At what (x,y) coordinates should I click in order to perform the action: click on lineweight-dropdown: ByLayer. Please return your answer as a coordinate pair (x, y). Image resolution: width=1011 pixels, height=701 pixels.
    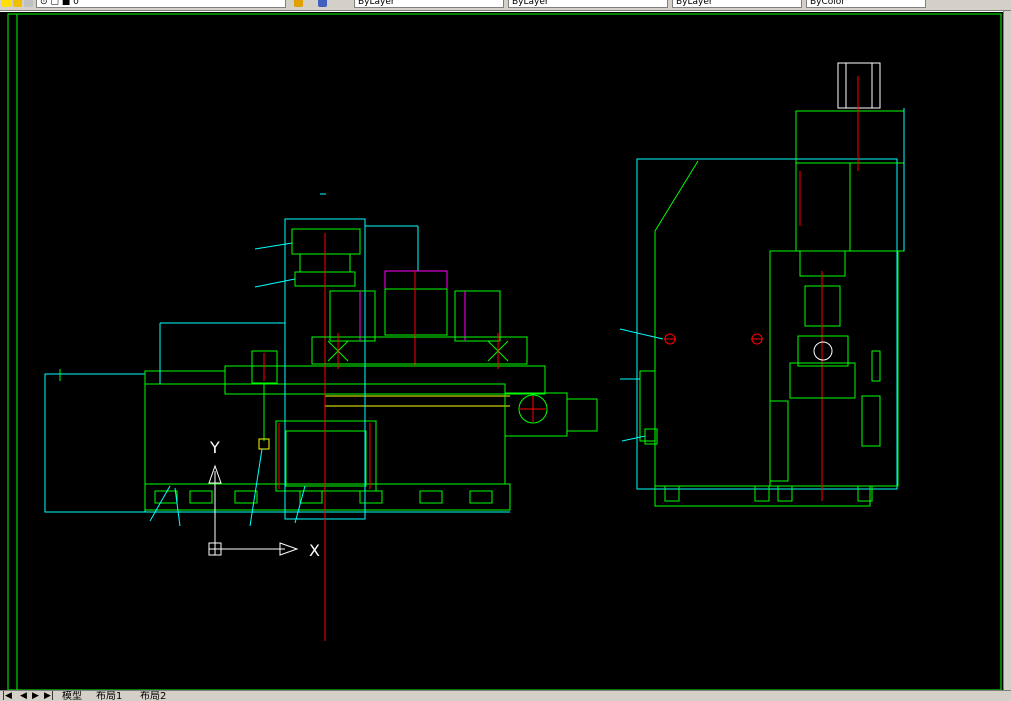
    Looking at the image, I should click on (737, 4).